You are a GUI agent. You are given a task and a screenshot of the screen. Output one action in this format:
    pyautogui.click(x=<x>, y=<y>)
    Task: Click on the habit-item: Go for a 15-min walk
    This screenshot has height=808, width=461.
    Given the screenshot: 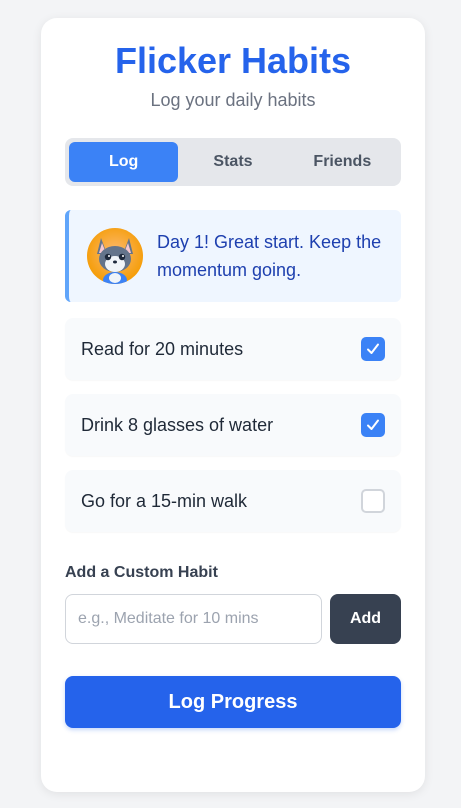 What is the action you would take?
    pyautogui.click(x=233, y=501)
    